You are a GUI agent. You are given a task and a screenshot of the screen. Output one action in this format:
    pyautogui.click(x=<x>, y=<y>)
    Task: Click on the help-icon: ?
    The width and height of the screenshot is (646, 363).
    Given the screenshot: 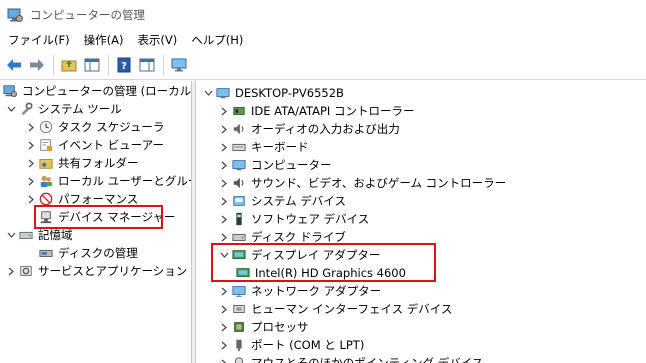 What is the action you would take?
    pyautogui.click(x=124, y=65)
    